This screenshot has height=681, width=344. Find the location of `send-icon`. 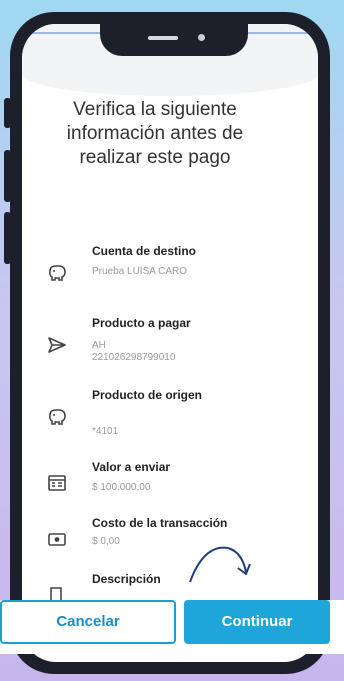

send-icon is located at coordinates (57, 345).